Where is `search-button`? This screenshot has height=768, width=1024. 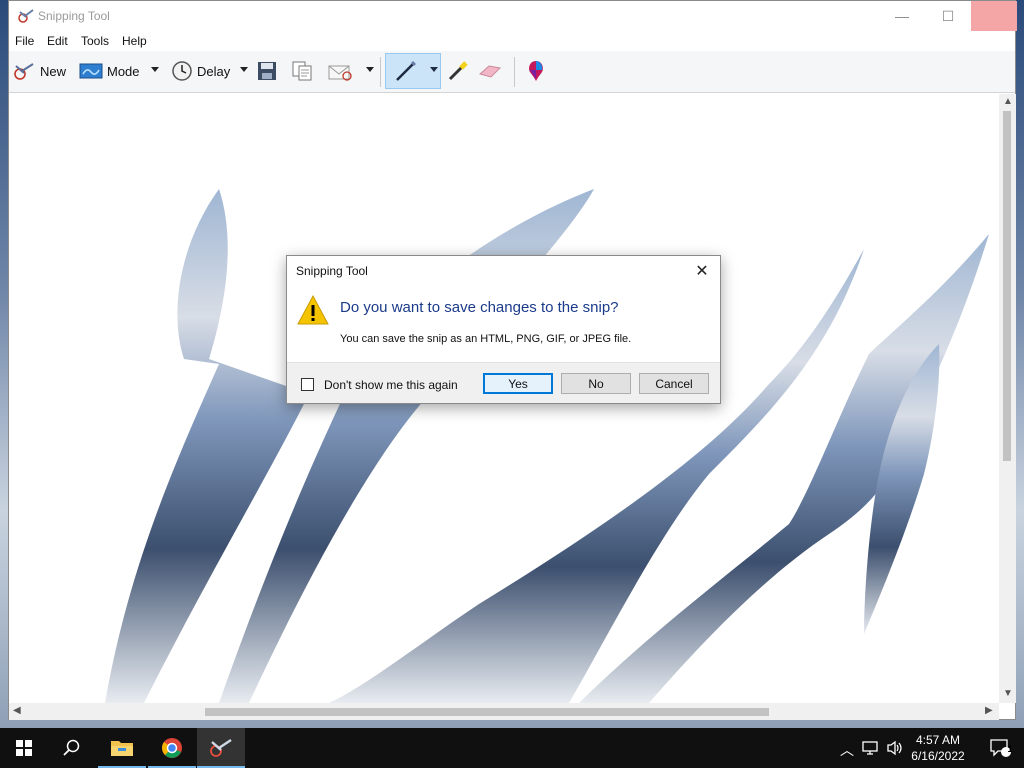
search-button is located at coordinates (72, 748).